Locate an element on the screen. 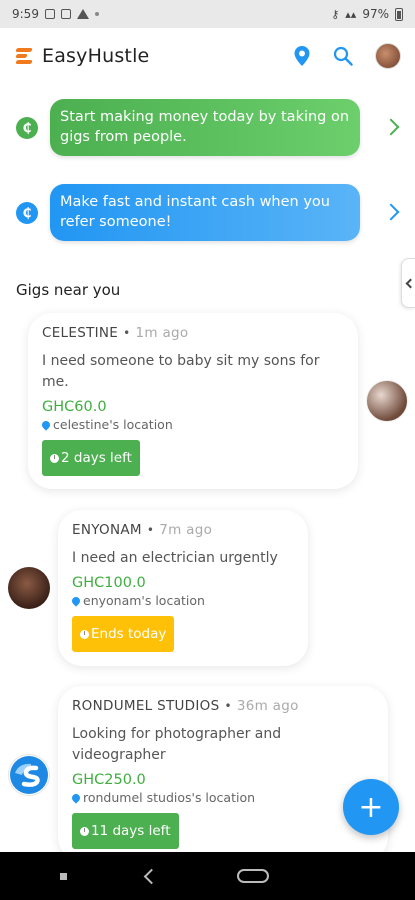  system-nav-bar is located at coordinates (207, 876).